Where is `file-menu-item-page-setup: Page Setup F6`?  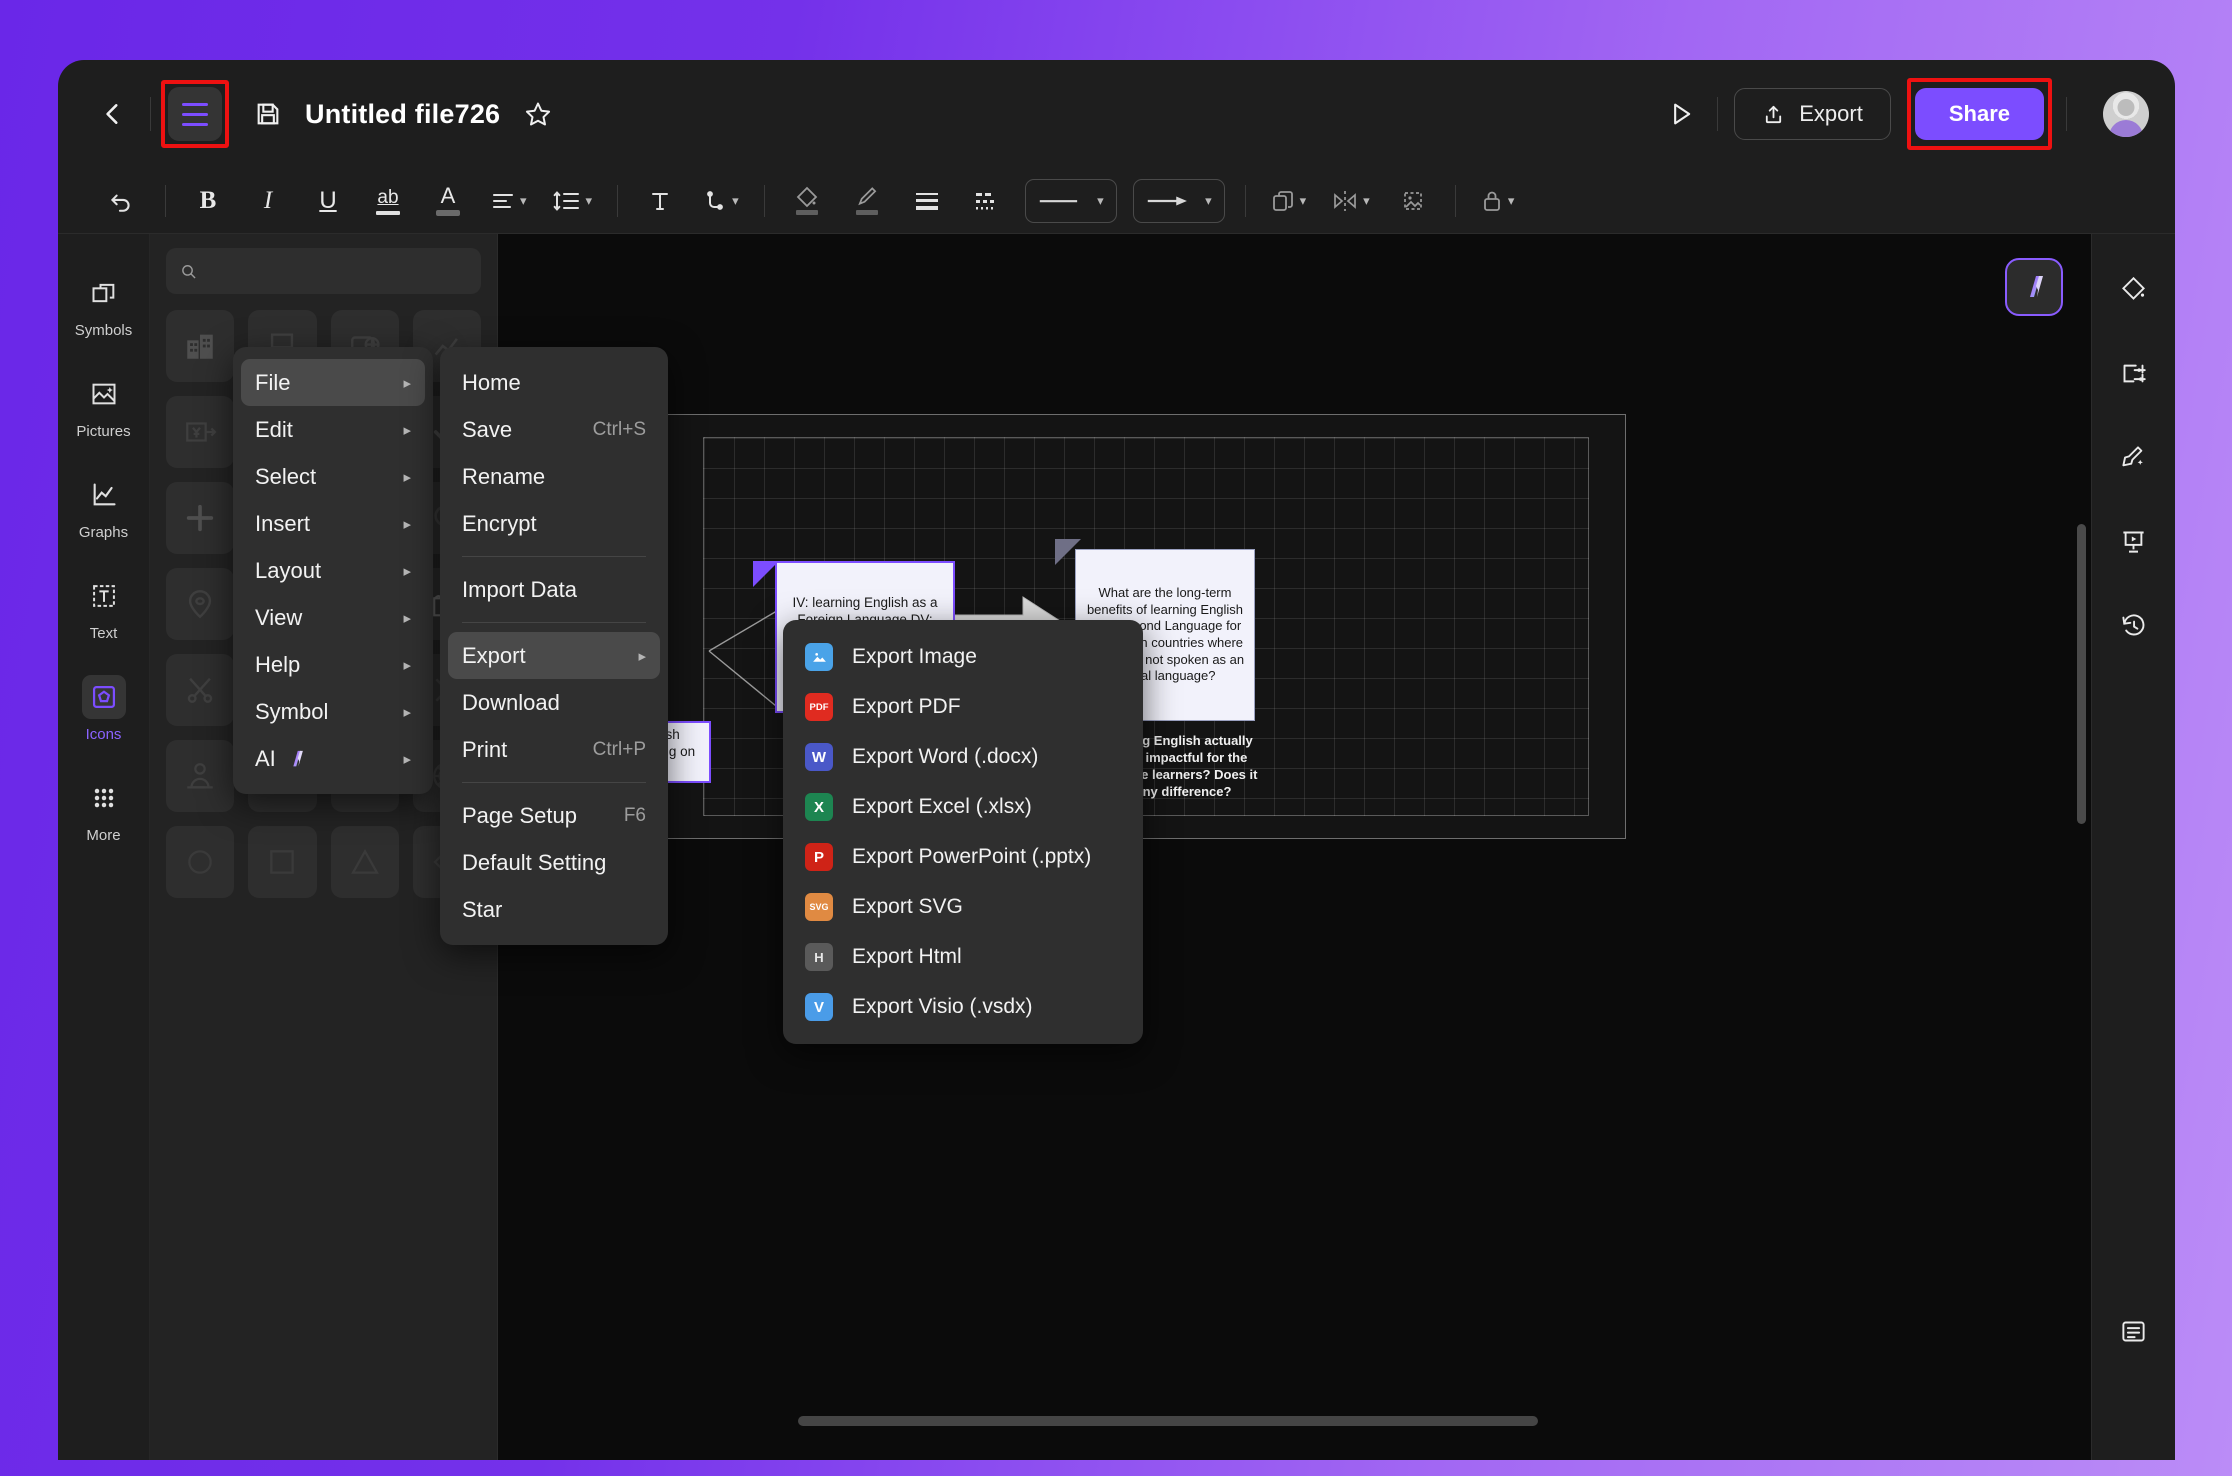 file-menu-item-page-setup: Page Setup F6 is located at coordinates (554, 815).